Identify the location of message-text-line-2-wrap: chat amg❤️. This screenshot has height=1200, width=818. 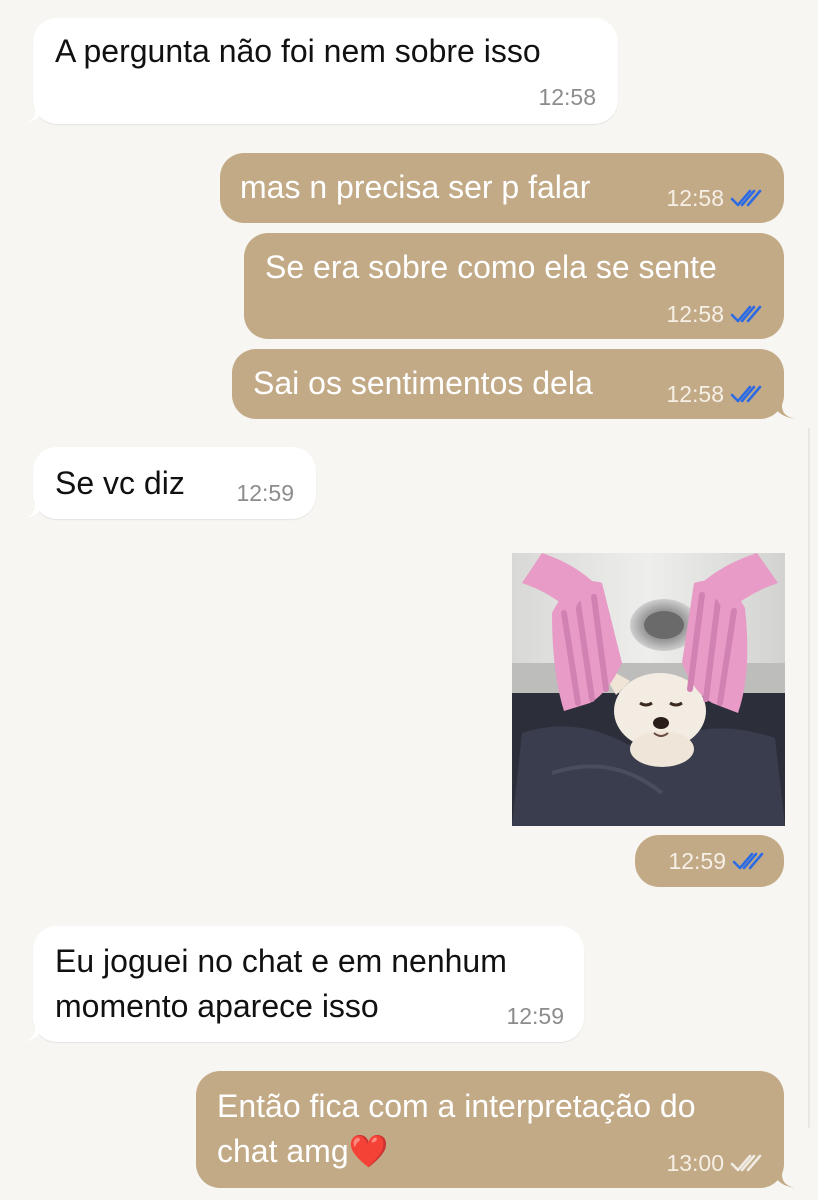
(302, 1151).